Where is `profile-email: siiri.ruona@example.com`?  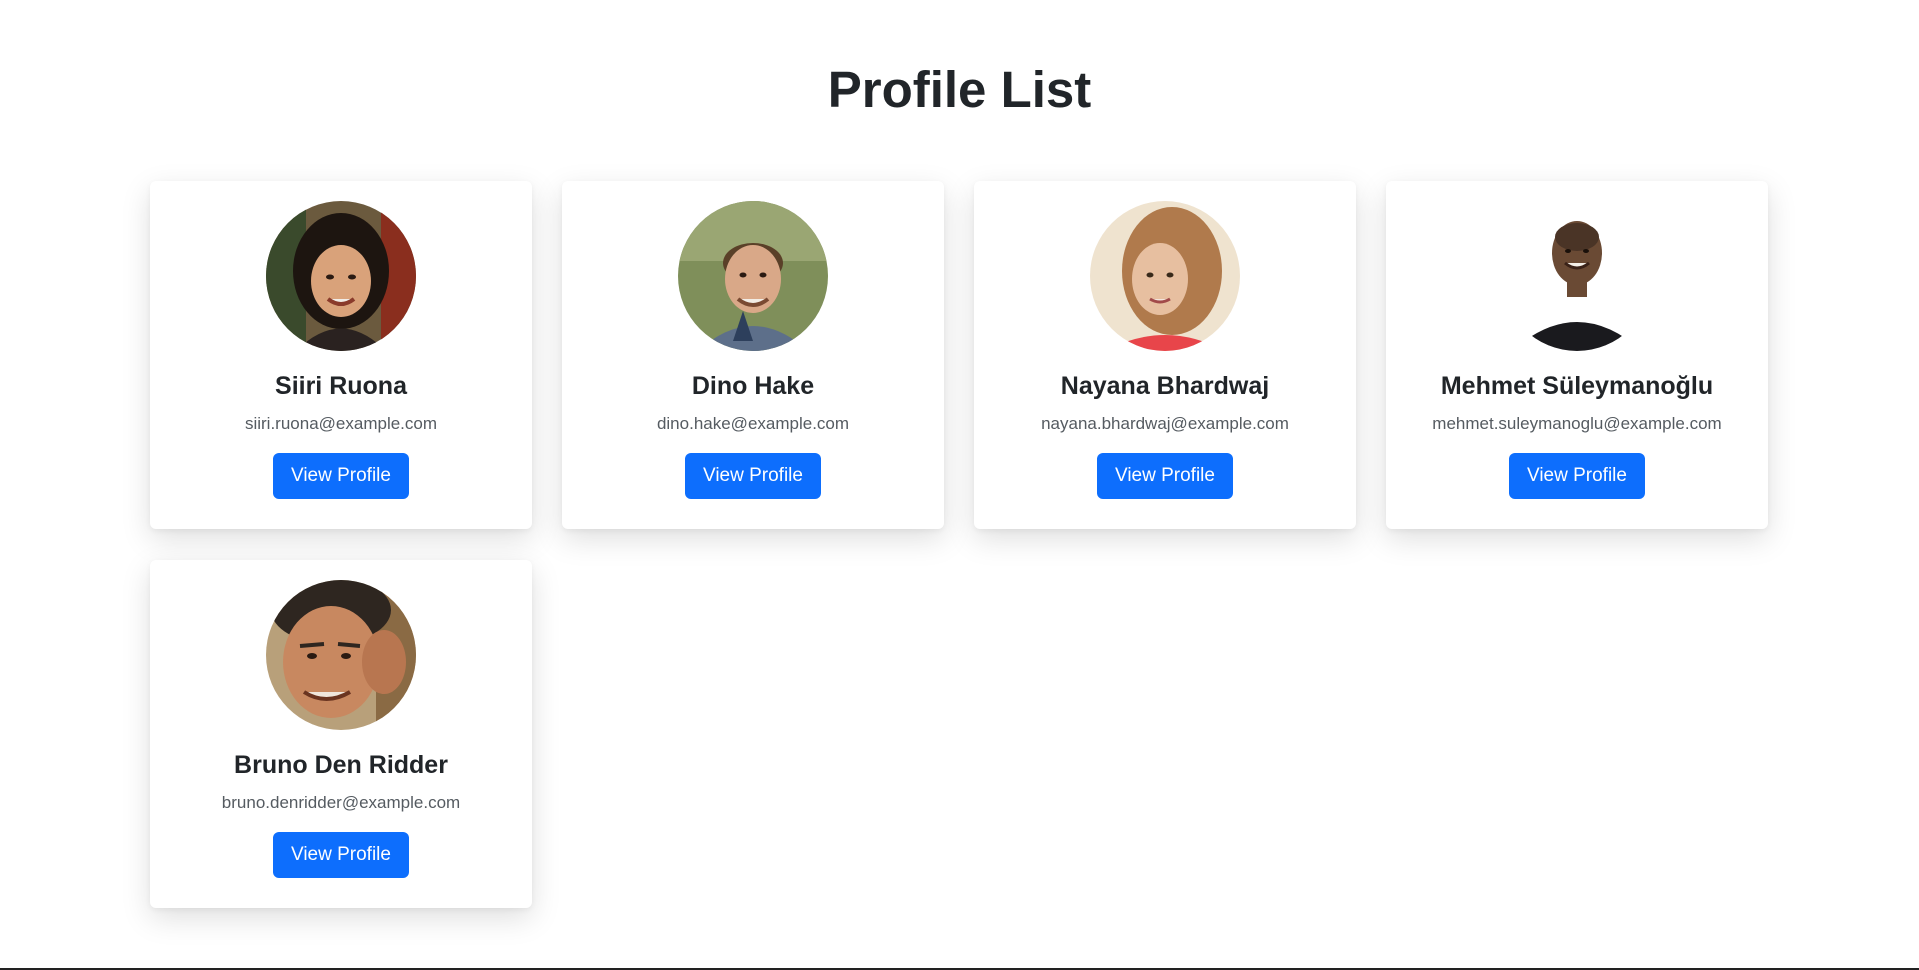 profile-email: siiri.ruona@example.com is located at coordinates (341, 423).